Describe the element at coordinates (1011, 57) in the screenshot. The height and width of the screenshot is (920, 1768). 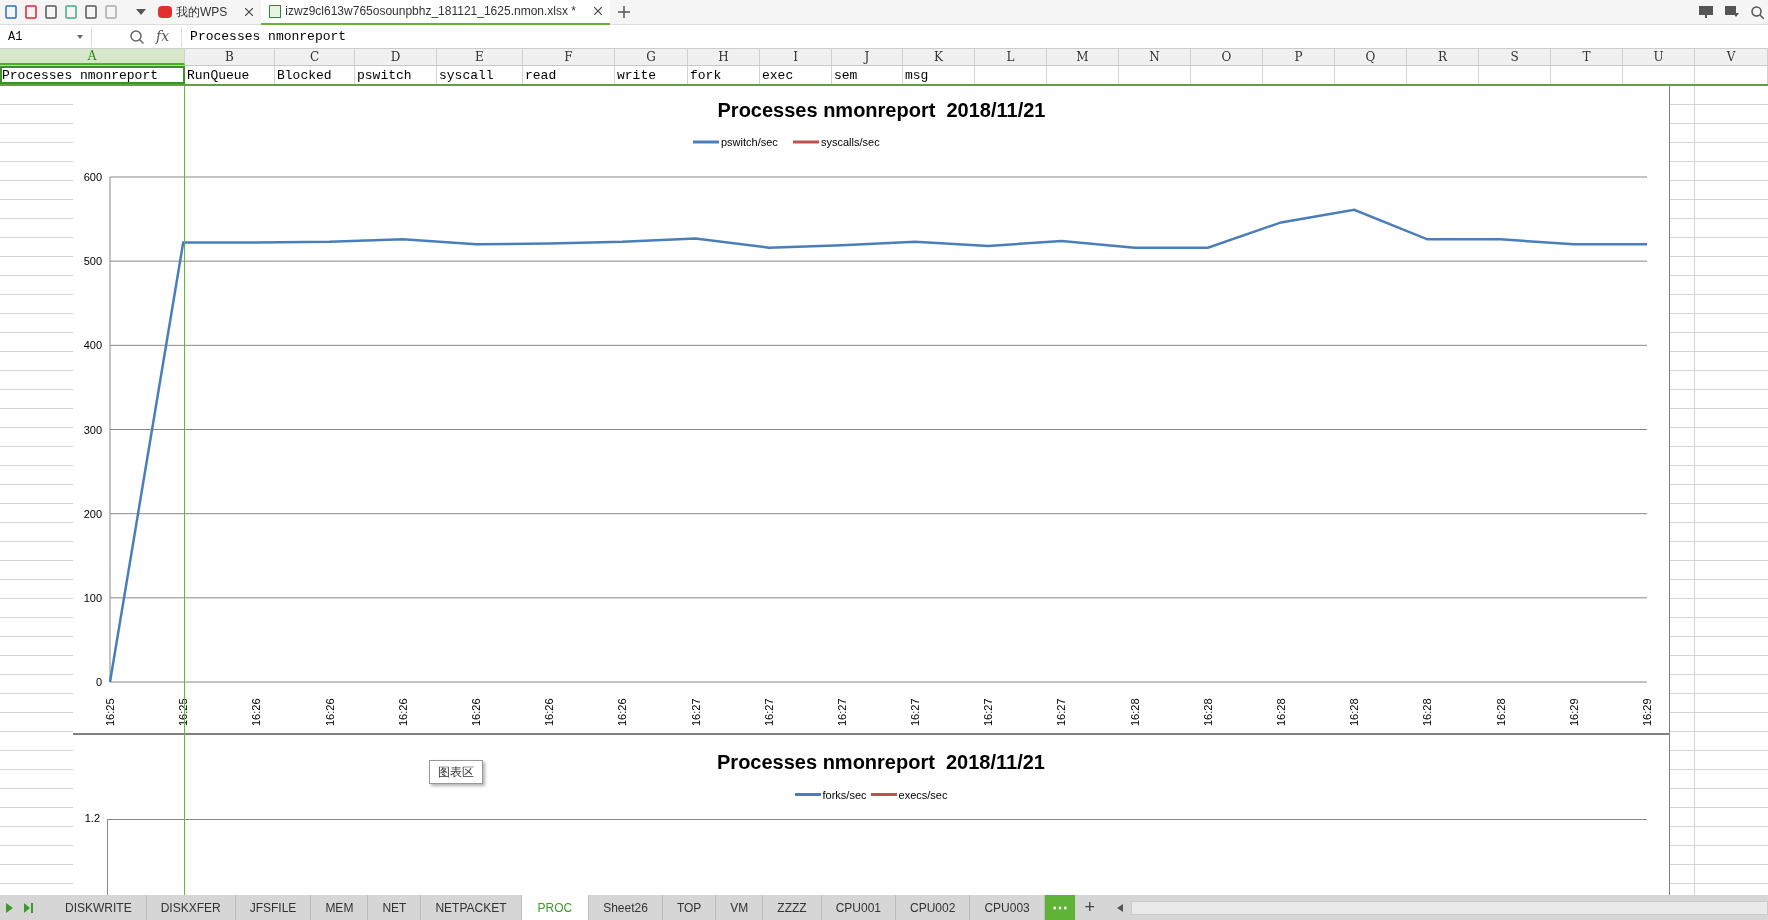
I see `column-header: L` at that location.